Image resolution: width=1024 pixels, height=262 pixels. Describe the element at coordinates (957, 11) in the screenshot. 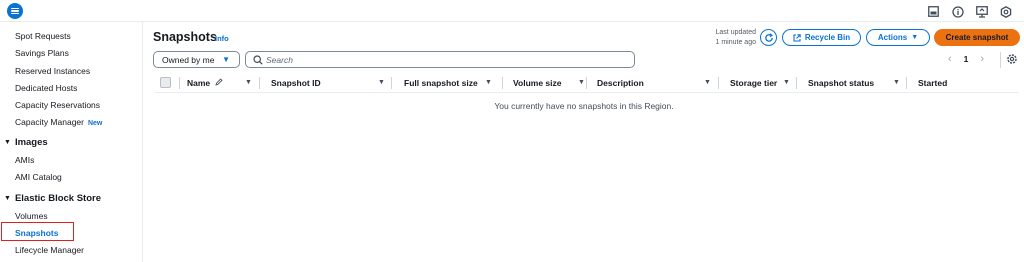

I see `info-circle-icon` at that location.